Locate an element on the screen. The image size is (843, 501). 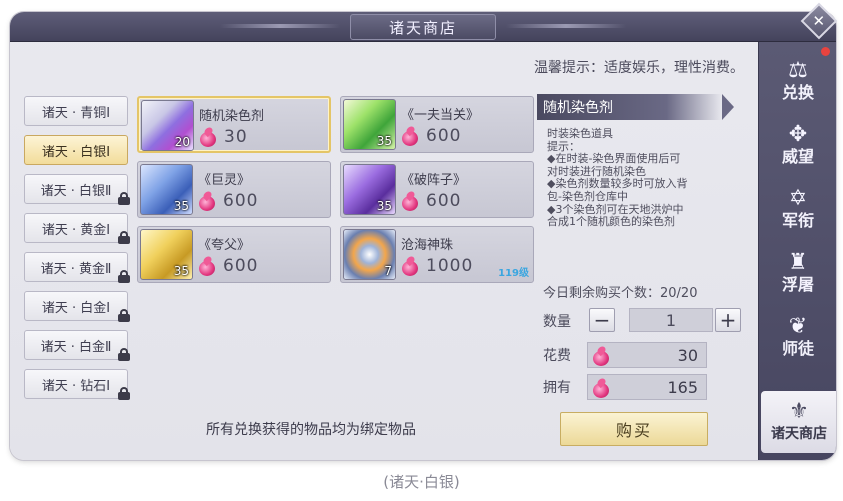
window-title: 诸天商店 is located at coordinates (423, 27).